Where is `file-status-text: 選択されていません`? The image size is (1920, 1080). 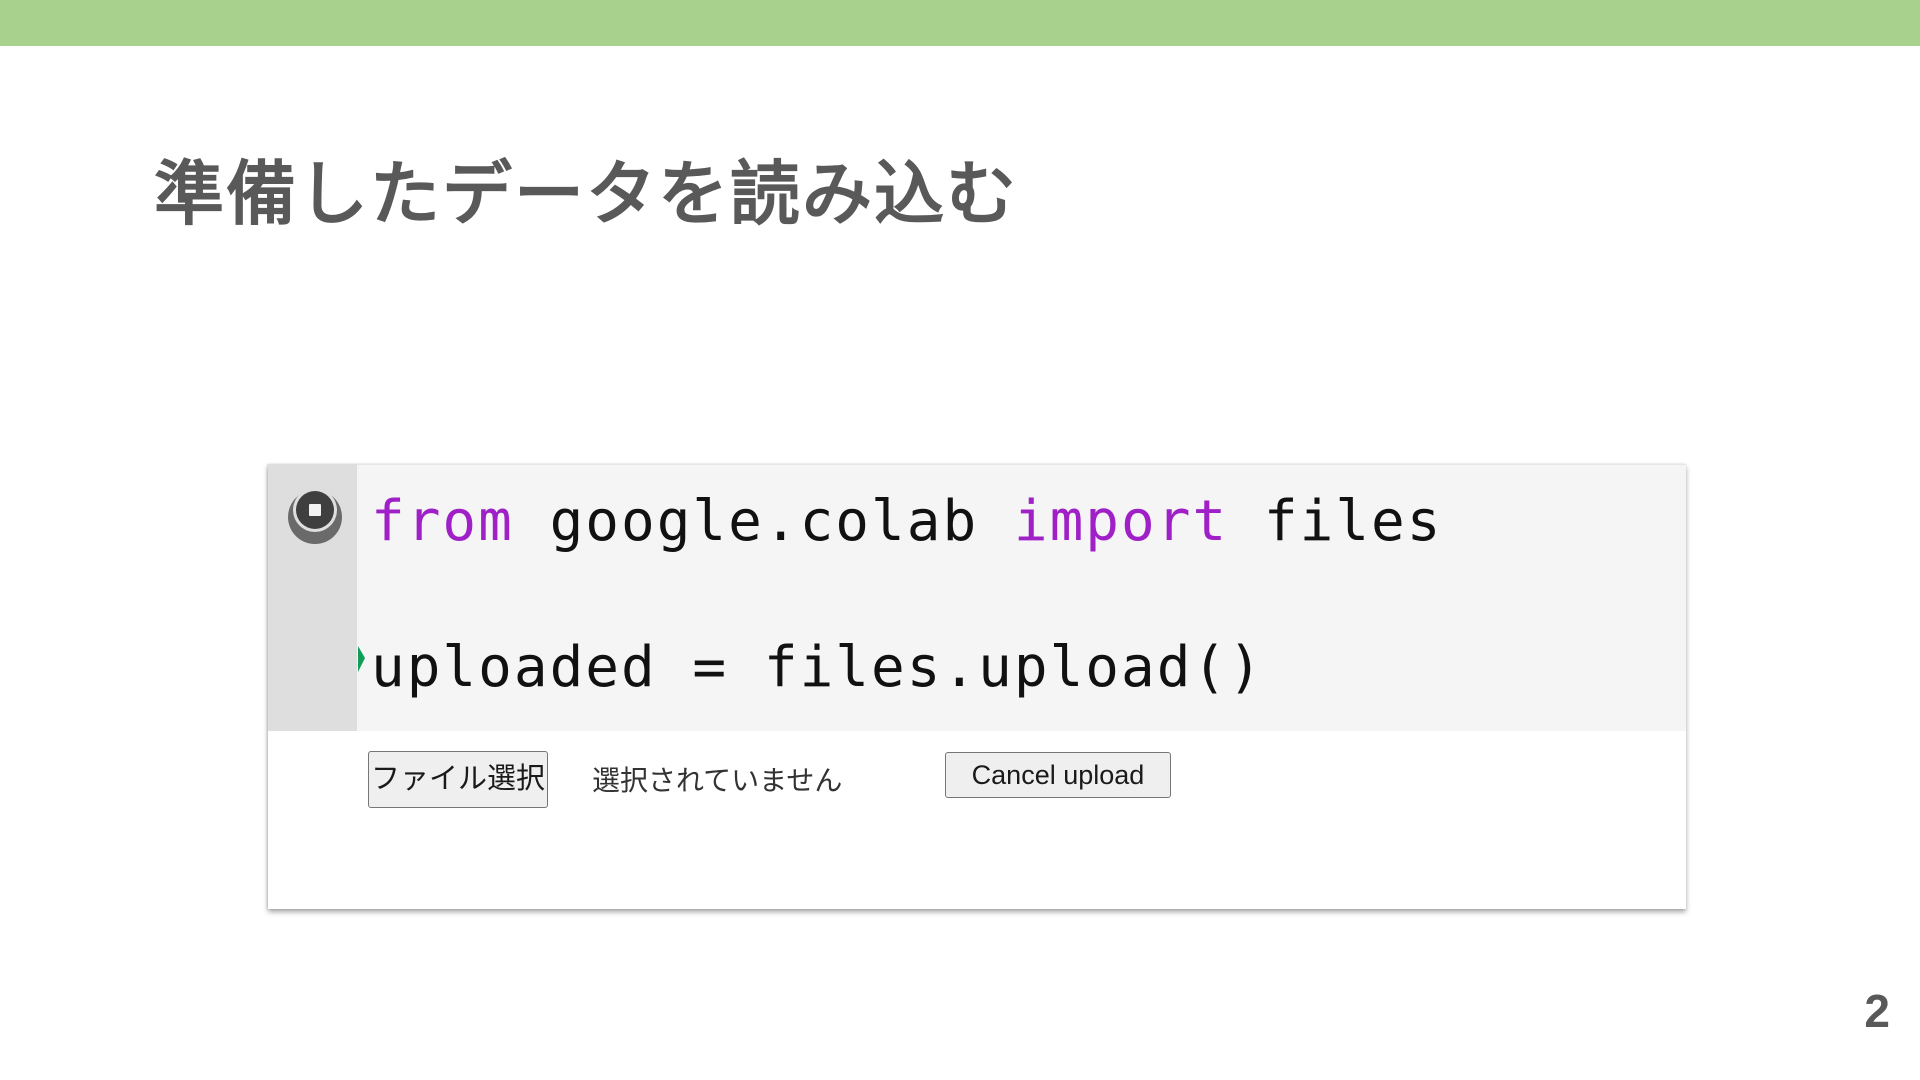
file-status-text: 選択されていません is located at coordinates (717, 780).